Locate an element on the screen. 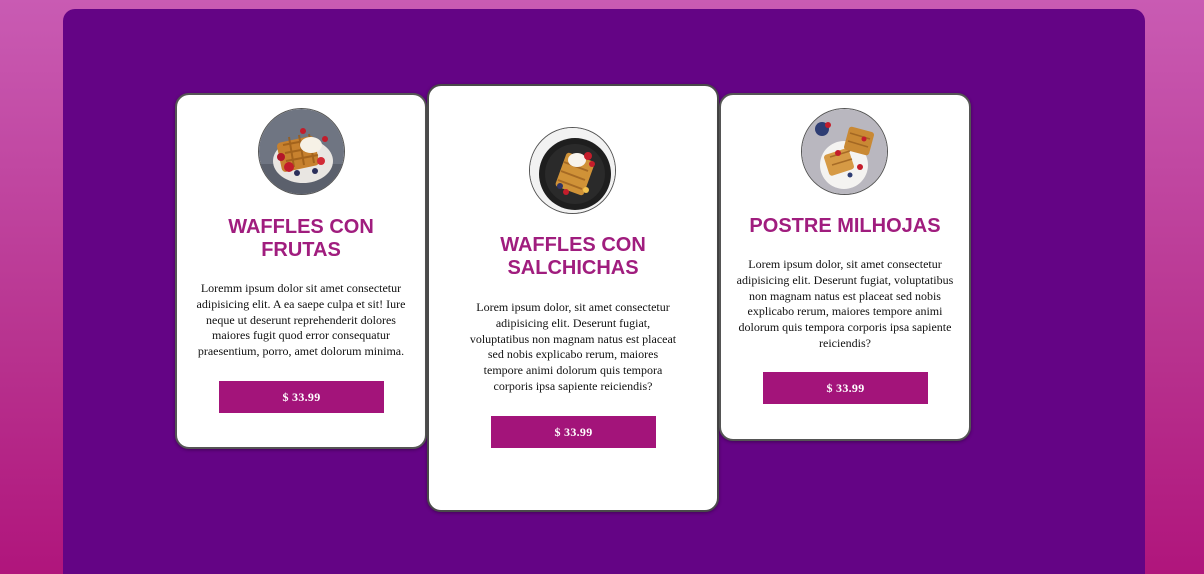 Image resolution: width=1204 pixels, height=574 pixels. card-title: WAFFLES CON FRUTAS is located at coordinates (301, 238).